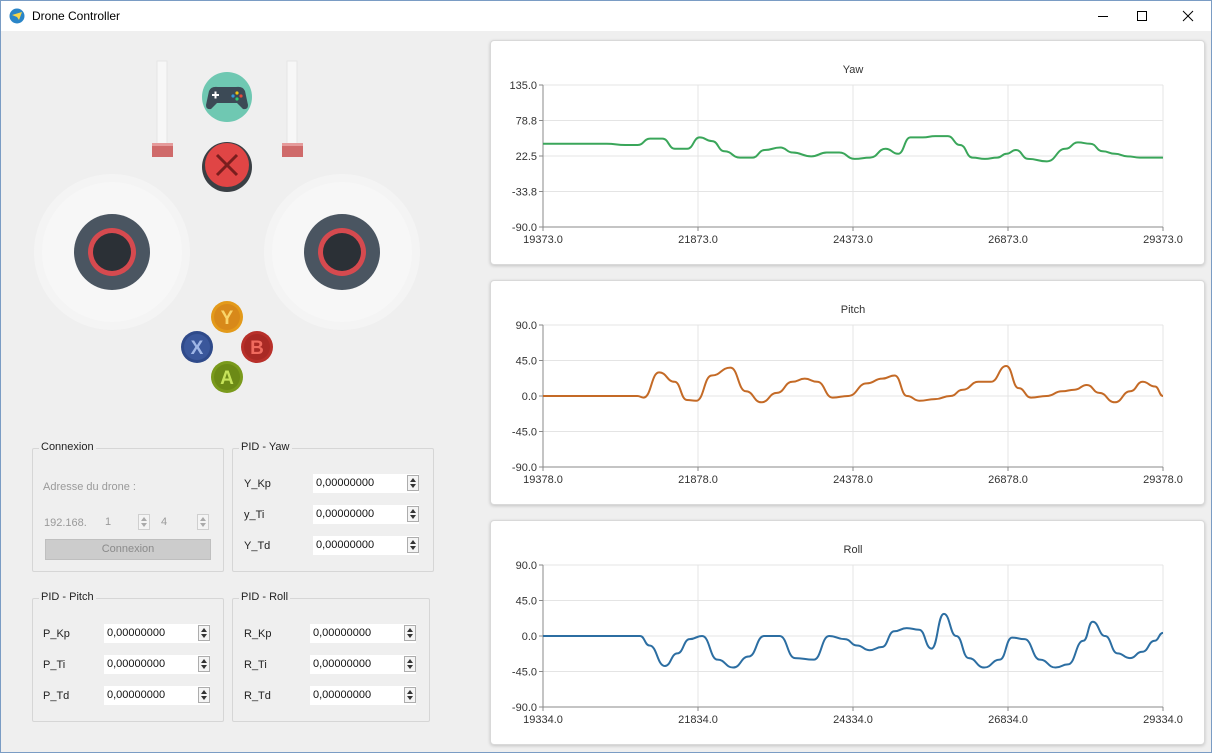 This screenshot has height=753, width=1212. What do you see at coordinates (257, 484) in the screenshot?
I see `pid-yaw-kp-label: Y_Kp` at bounding box center [257, 484].